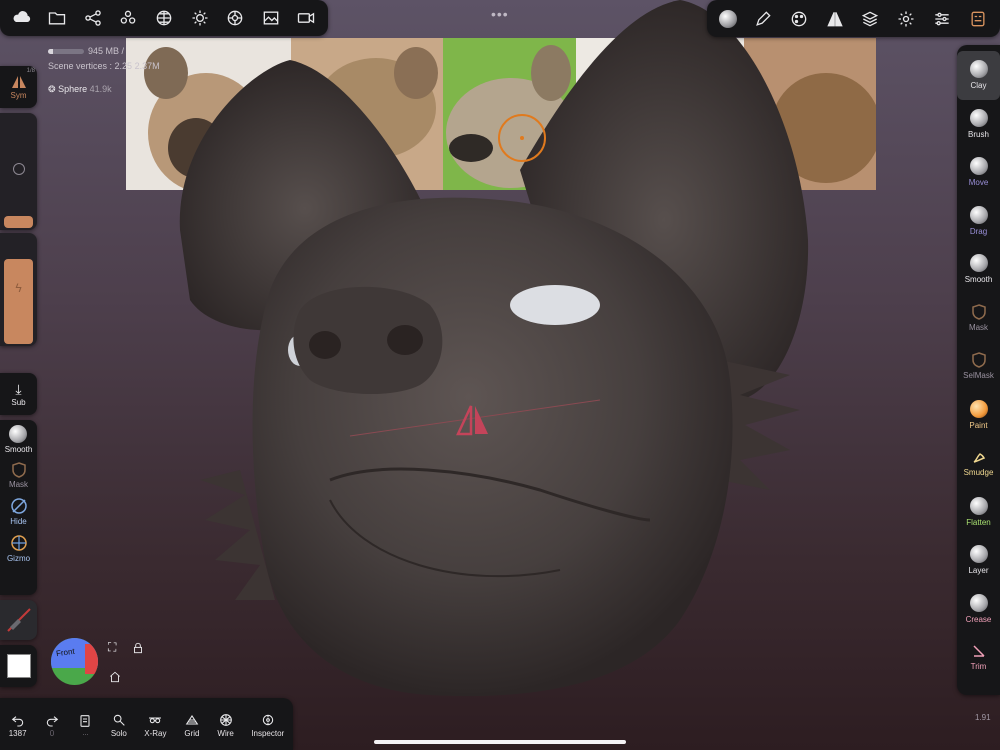 Image resolution: width=1000 pixels, height=750 pixels. What do you see at coordinates (799, 19) in the screenshot?
I see `palette-icon` at bounding box center [799, 19].